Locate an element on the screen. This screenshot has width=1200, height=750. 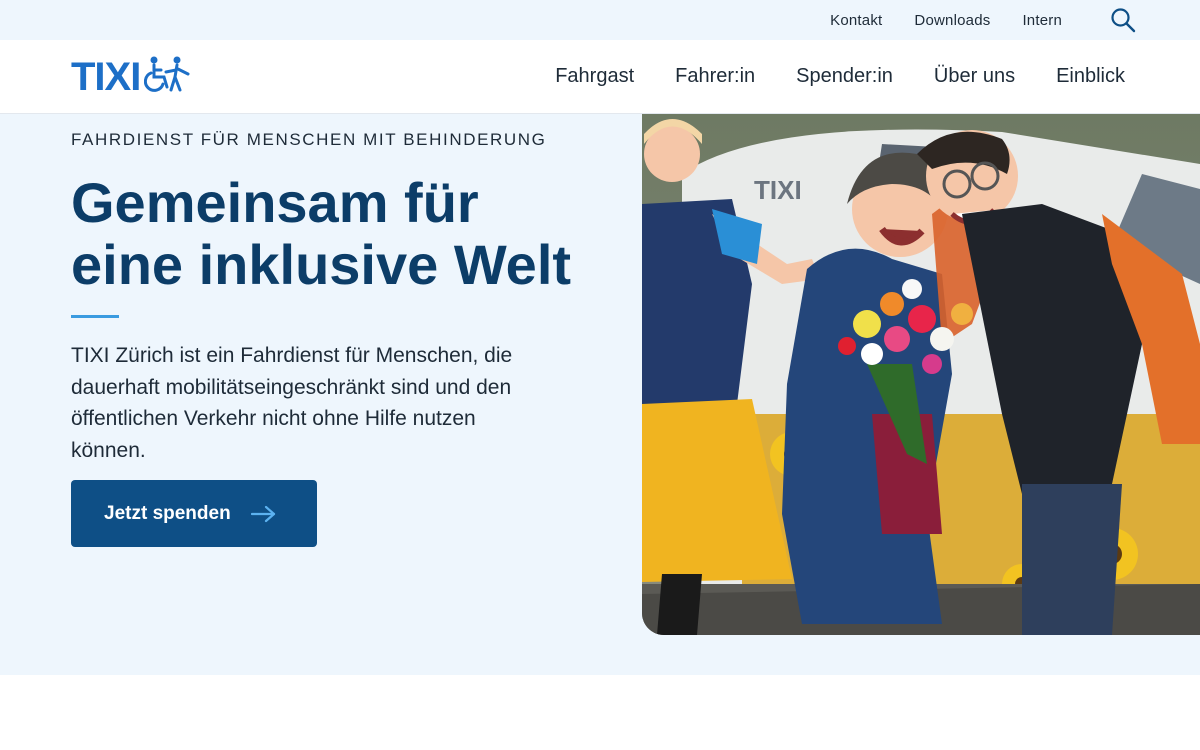
donate-button: Jetzt spenden is located at coordinates (194, 513).